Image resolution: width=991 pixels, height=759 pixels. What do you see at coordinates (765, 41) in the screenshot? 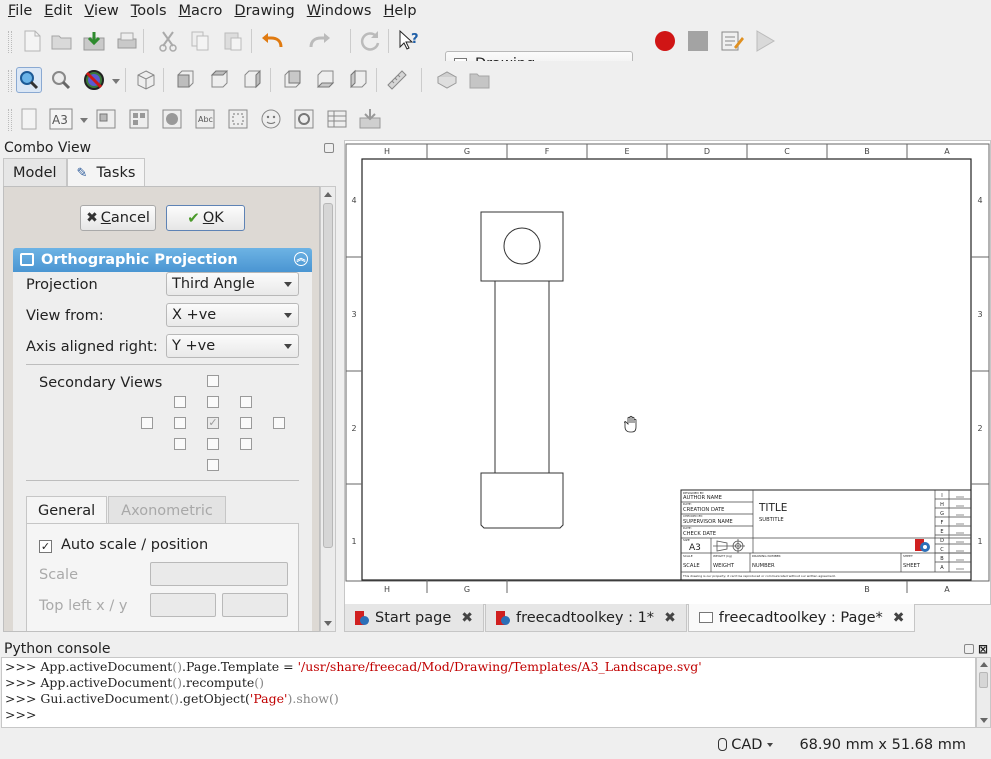
I see `execute-macro-button` at bounding box center [765, 41].